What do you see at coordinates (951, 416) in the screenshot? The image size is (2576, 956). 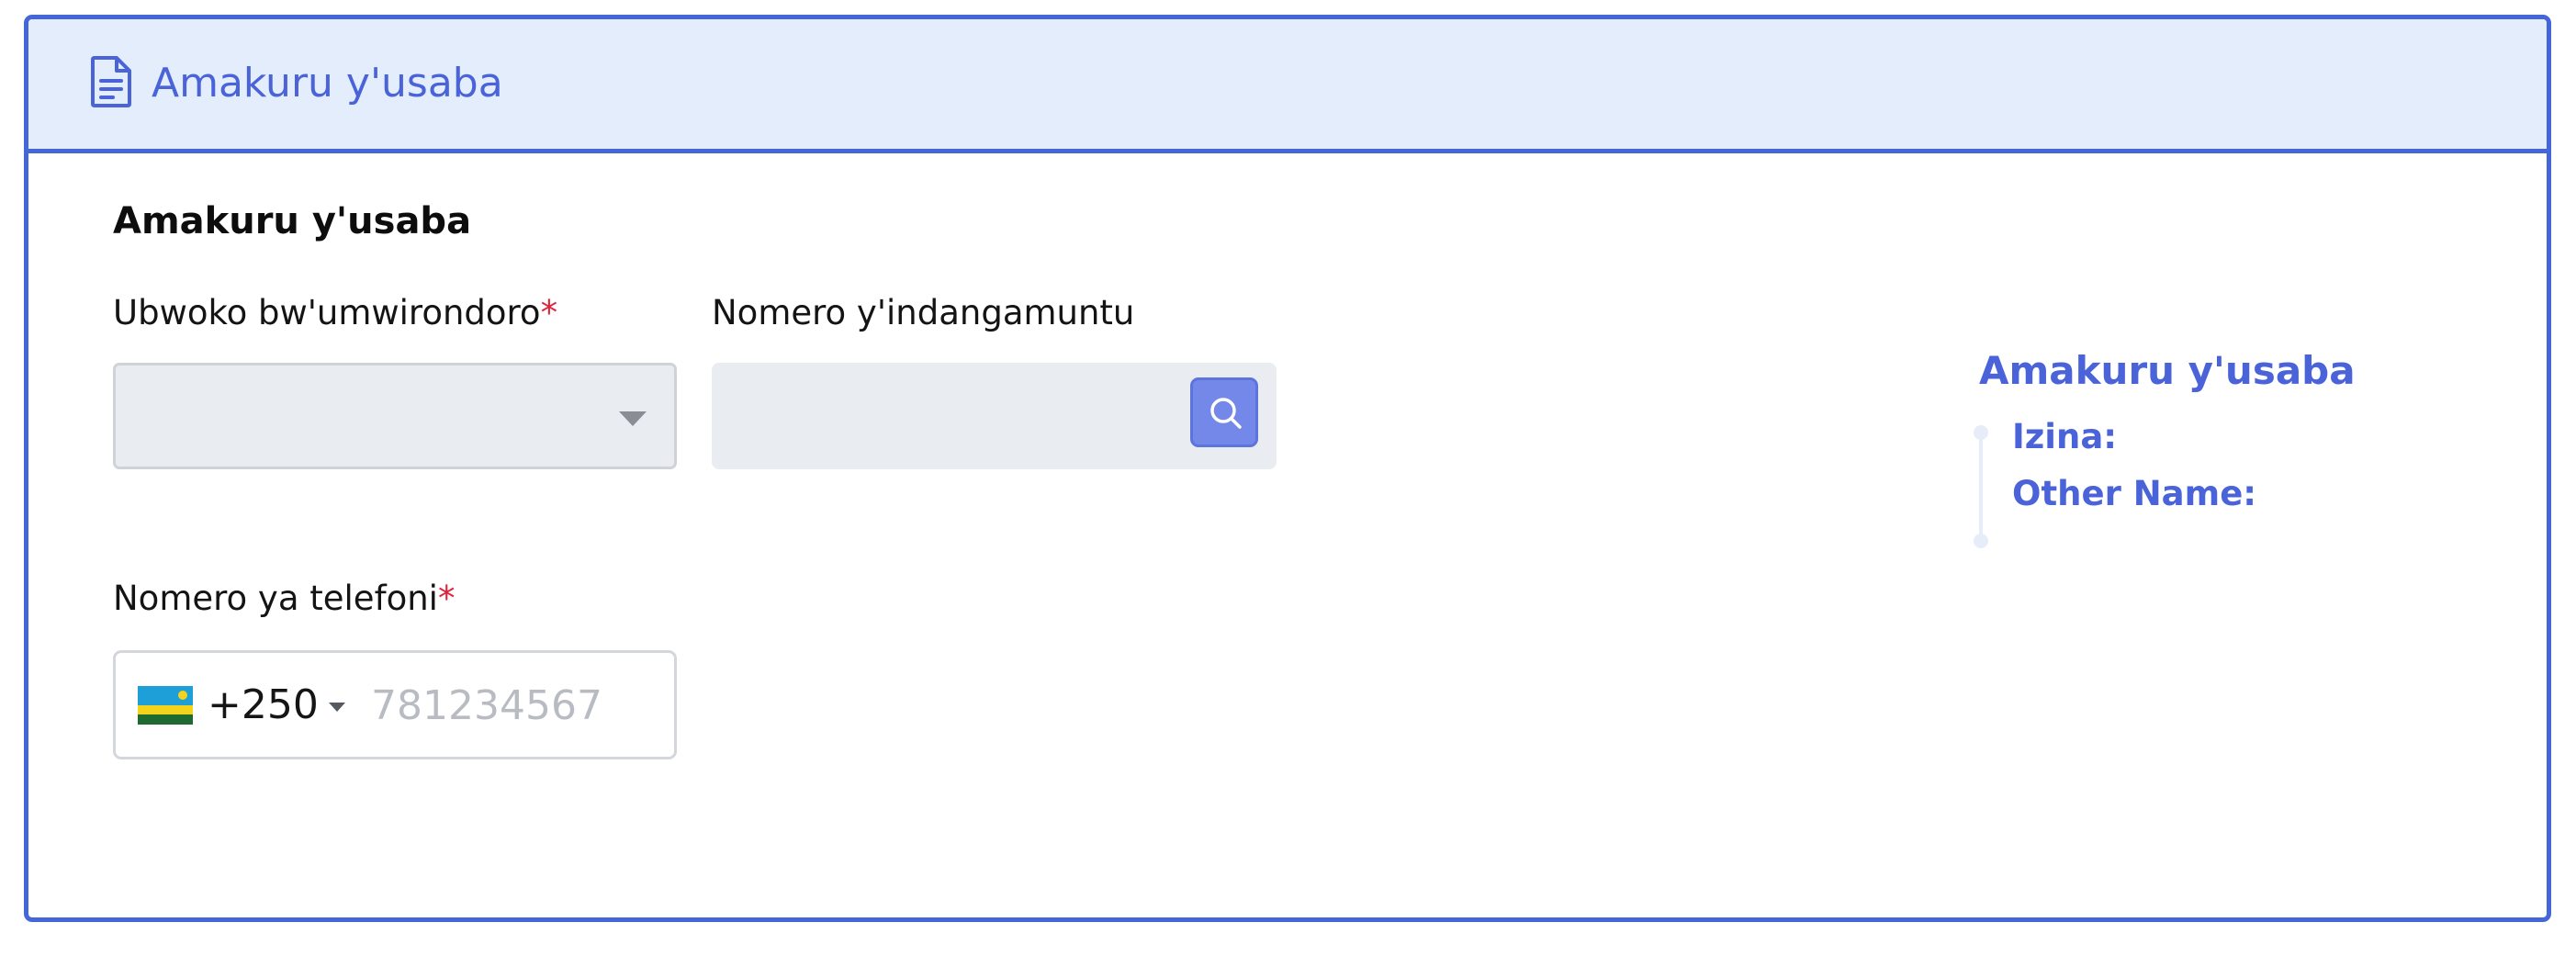 I see `id-number-input` at bounding box center [951, 416].